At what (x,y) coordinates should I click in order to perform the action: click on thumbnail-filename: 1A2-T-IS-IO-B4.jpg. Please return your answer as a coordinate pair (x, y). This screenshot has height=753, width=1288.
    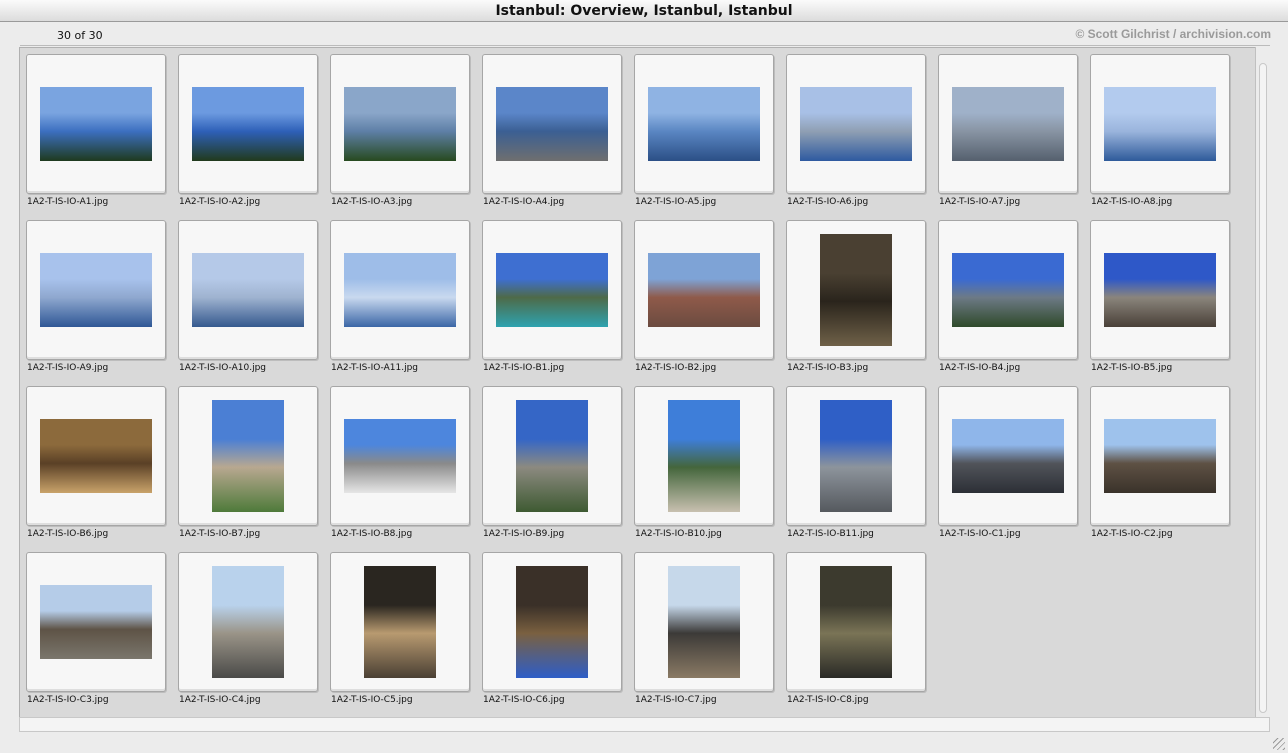
    Looking at the image, I should click on (980, 368).